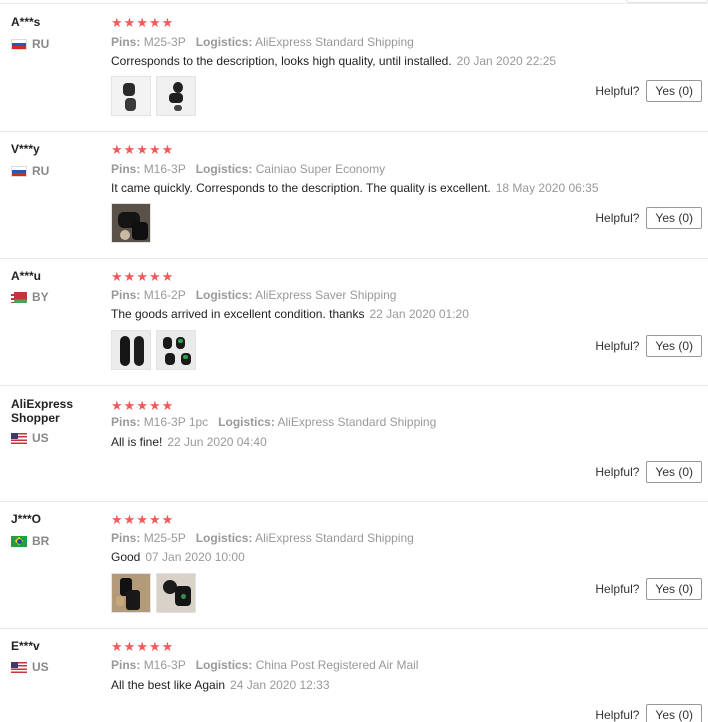 This screenshot has width=708, height=722. What do you see at coordinates (26, 519) in the screenshot?
I see `buyer-name: J***O` at bounding box center [26, 519].